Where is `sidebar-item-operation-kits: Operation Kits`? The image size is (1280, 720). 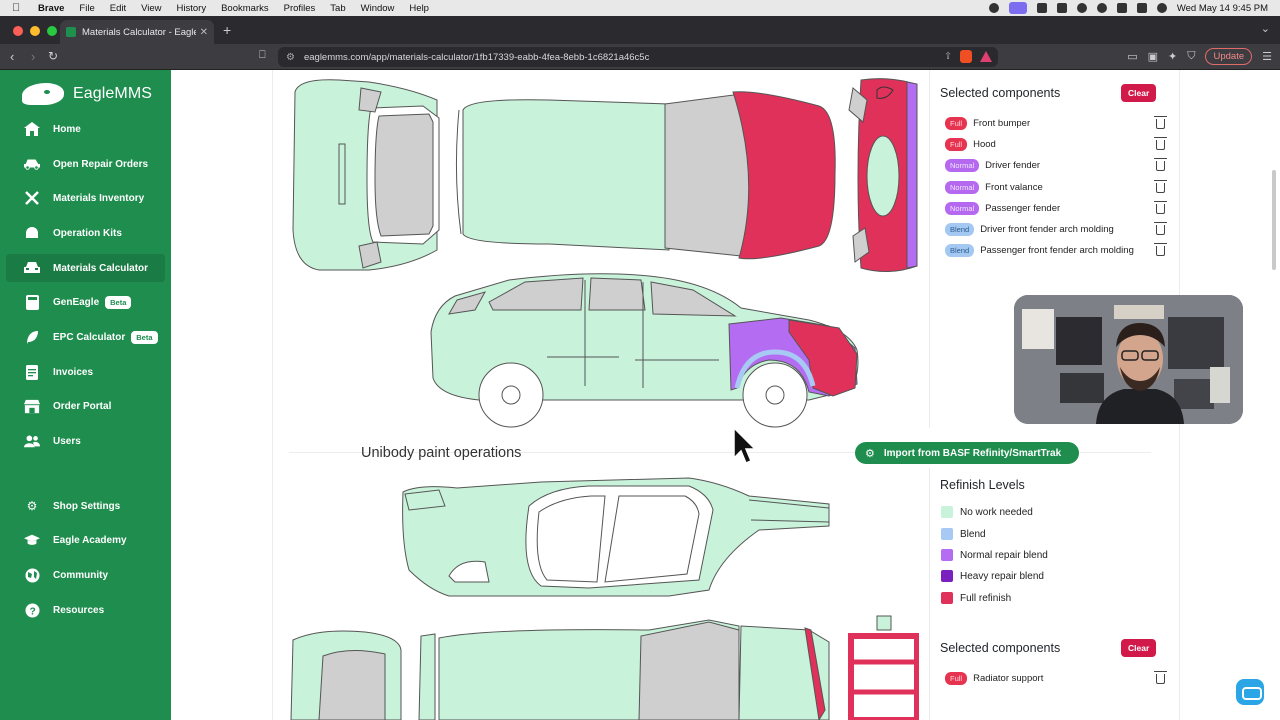
sidebar-item-operation-kits: Operation Kits is located at coordinates (85, 233).